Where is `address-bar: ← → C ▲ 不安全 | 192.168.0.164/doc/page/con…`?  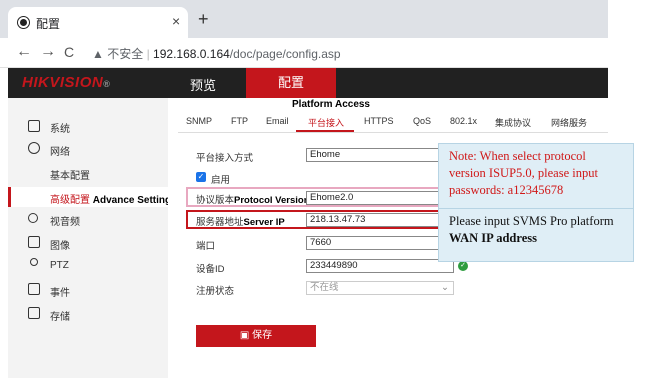
address-bar: ← → C ▲ 不安全 | 192.168.0.164/doc/page/con… is located at coordinates (304, 53).